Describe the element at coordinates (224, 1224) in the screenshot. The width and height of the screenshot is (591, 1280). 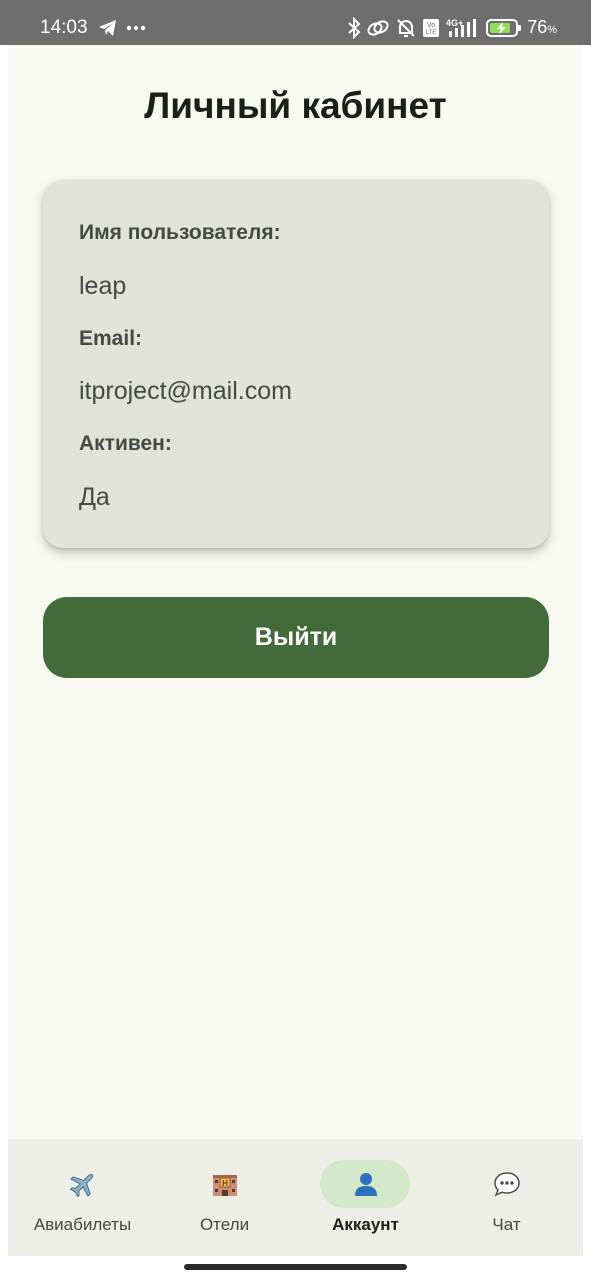
I see `nav-label-hotels: Отели` at that location.